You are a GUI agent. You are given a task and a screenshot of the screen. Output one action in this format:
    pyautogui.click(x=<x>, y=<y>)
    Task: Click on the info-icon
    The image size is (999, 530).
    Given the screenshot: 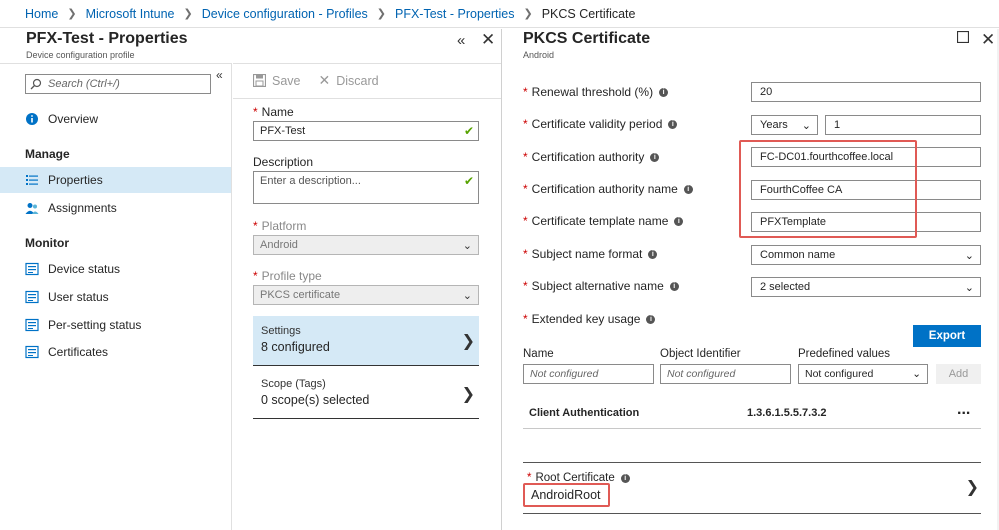 What is the action you would take?
    pyautogui.click(x=32, y=119)
    